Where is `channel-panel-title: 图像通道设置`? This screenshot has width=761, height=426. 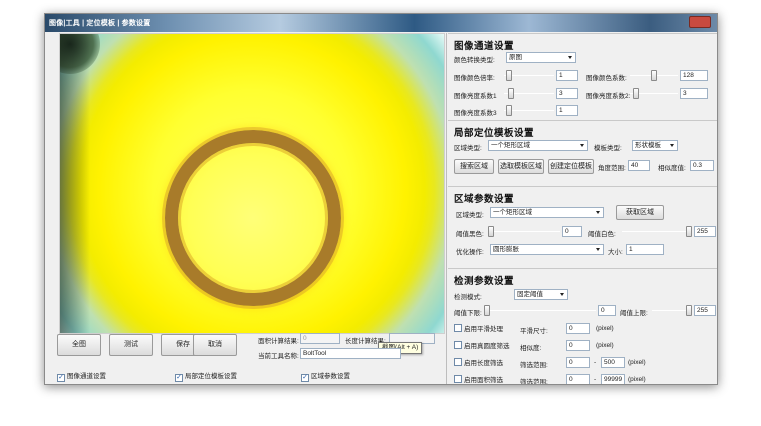 channel-panel-title: 图像通道设置 is located at coordinates (484, 46).